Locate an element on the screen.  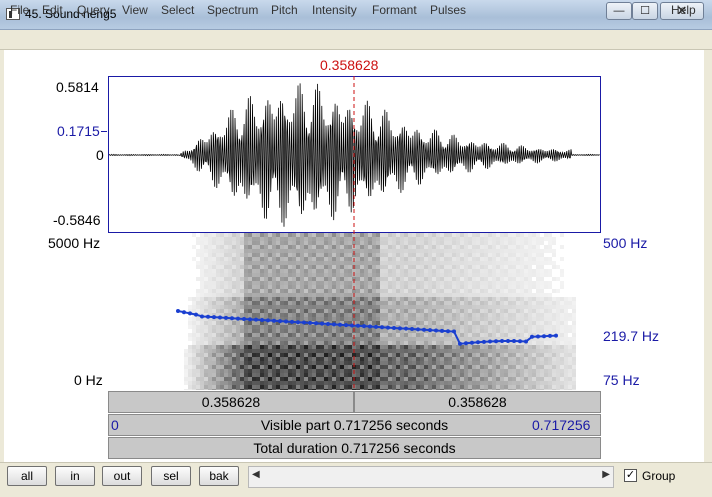
zoom-out-button: out is located at coordinates (122, 476).